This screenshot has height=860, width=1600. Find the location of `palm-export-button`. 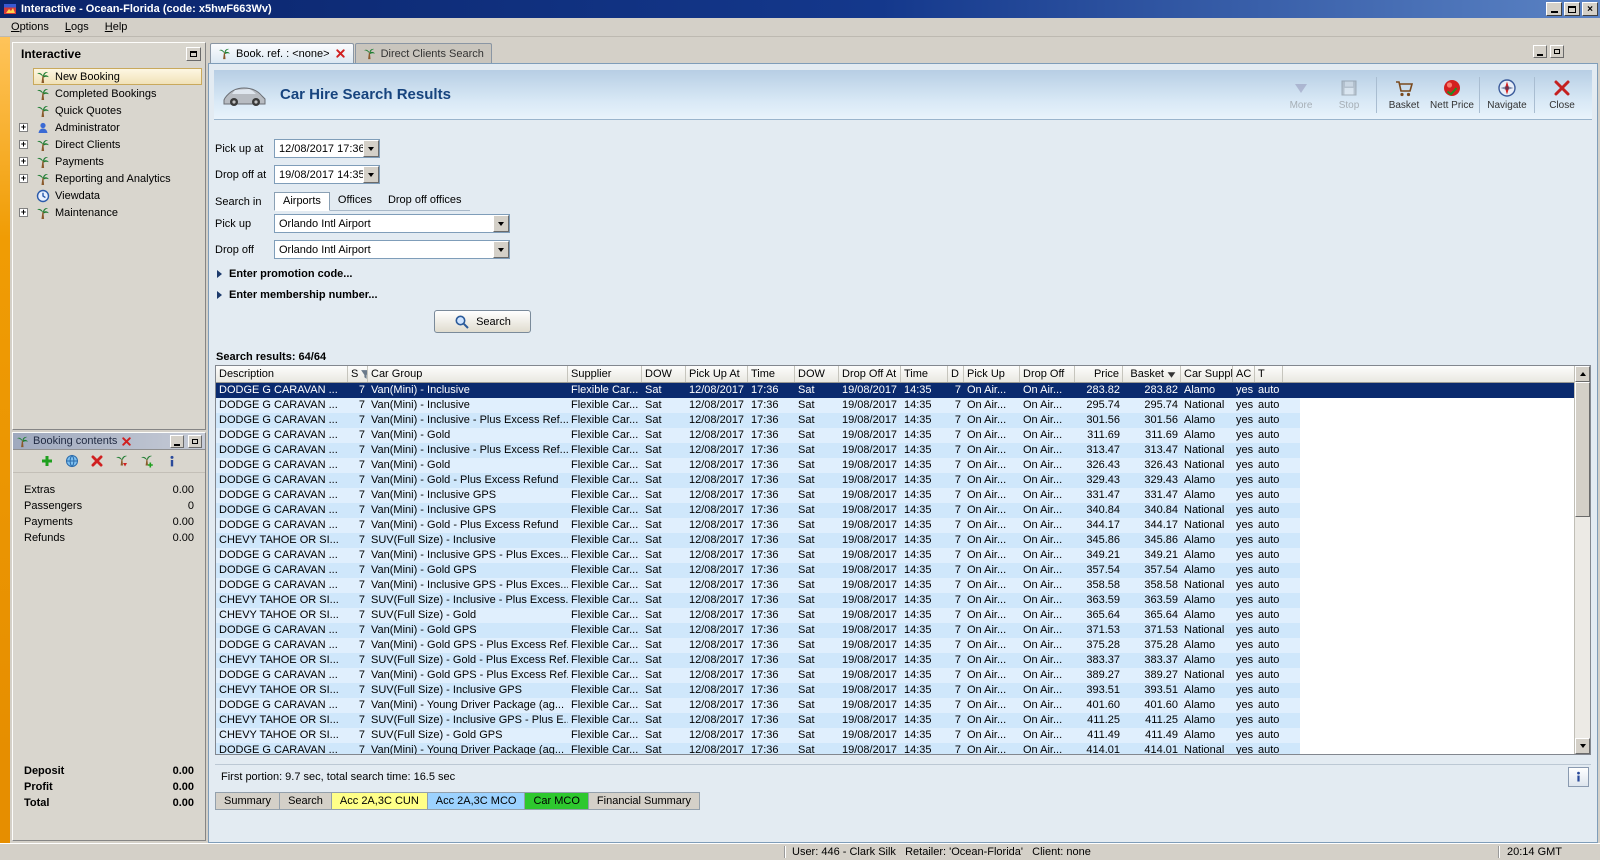

palm-export-button is located at coordinates (122, 461).